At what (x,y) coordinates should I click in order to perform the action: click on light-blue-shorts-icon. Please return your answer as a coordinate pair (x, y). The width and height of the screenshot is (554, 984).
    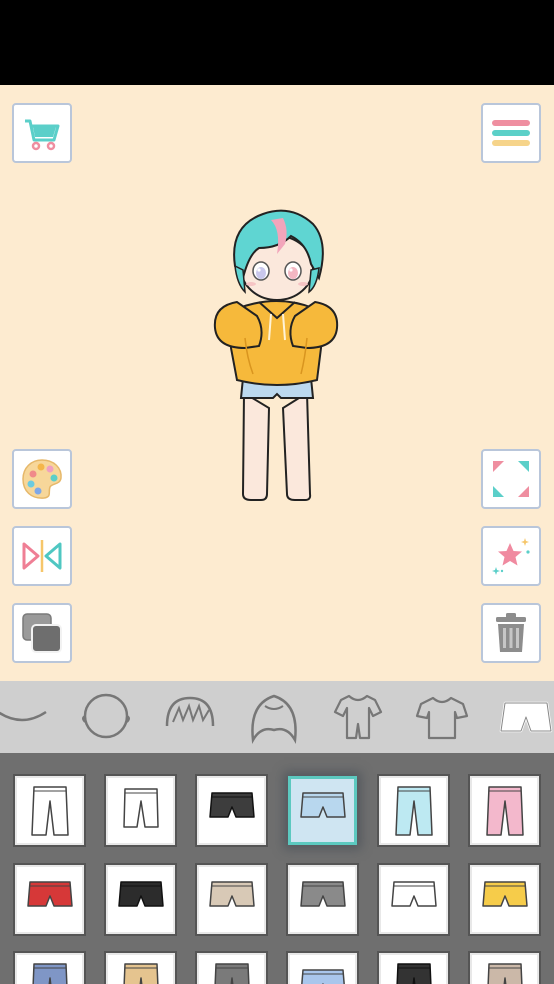
    Looking at the image, I should click on (322, 976).